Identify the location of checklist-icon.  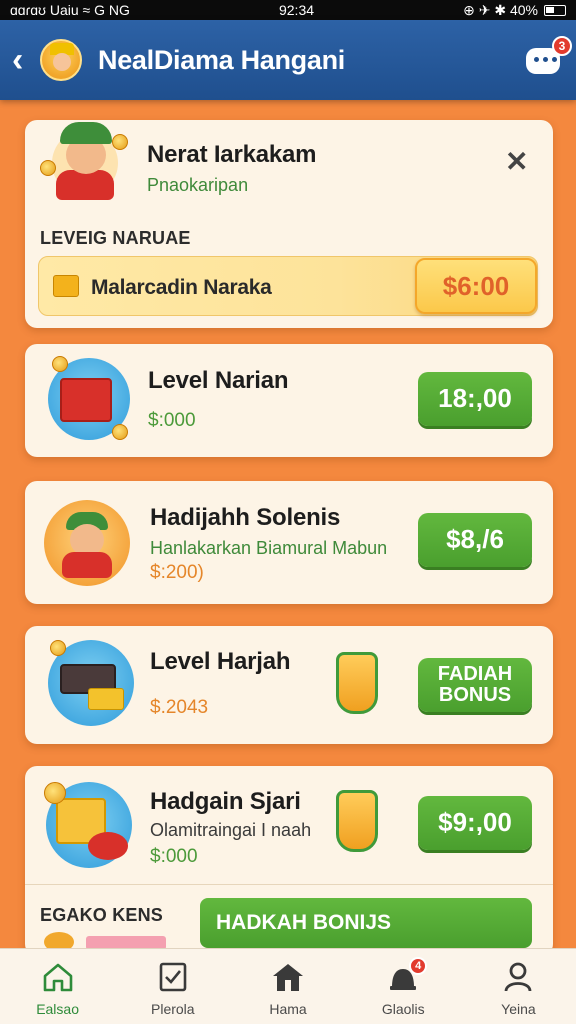
(173, 977).